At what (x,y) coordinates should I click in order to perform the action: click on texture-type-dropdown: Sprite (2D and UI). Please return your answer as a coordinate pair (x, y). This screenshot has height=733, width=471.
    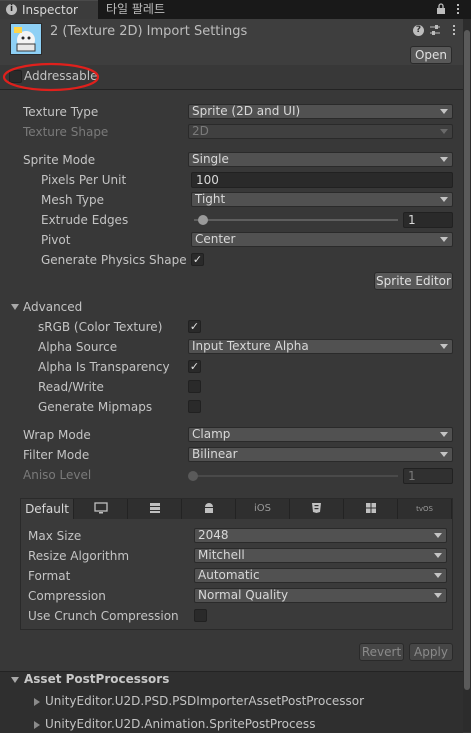
    Looking at the image, I should click on (320, 111).